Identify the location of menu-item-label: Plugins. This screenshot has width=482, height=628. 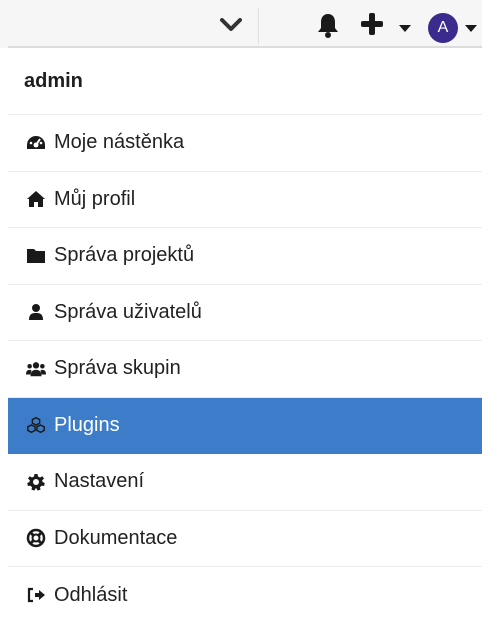
(87, 424).